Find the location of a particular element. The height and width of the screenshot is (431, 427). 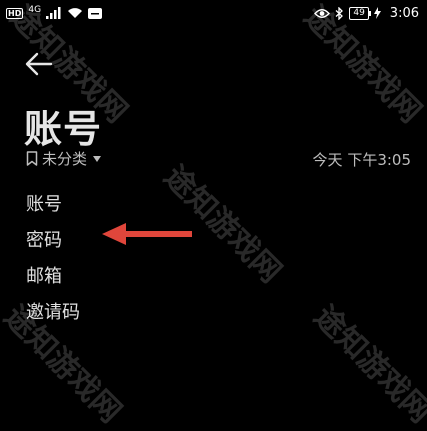

network-type-label: 4G is located at coordinates (35, 10).